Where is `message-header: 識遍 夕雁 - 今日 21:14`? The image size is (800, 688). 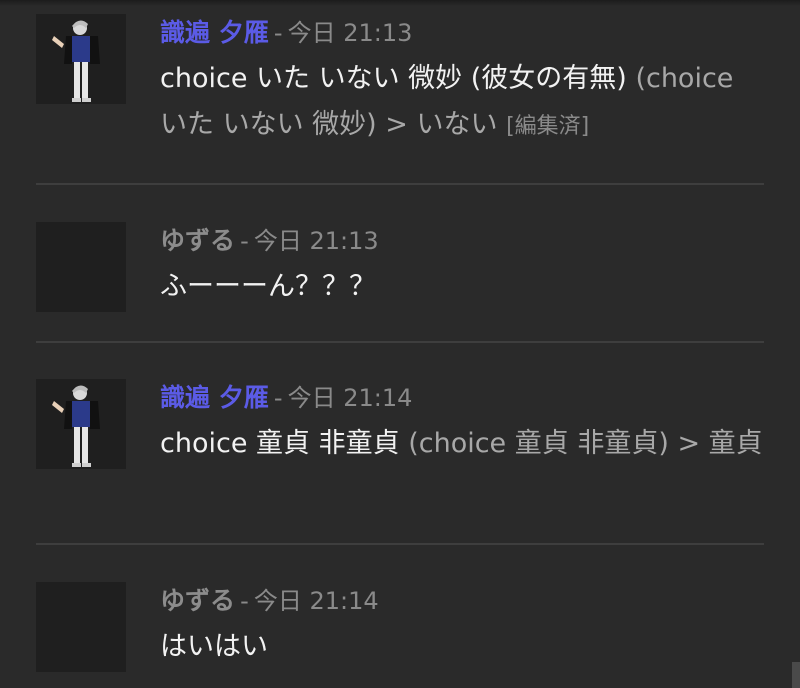
message-header: 識遍 夕雁 - 今日 21:14 is located at coordinates (462, 398).